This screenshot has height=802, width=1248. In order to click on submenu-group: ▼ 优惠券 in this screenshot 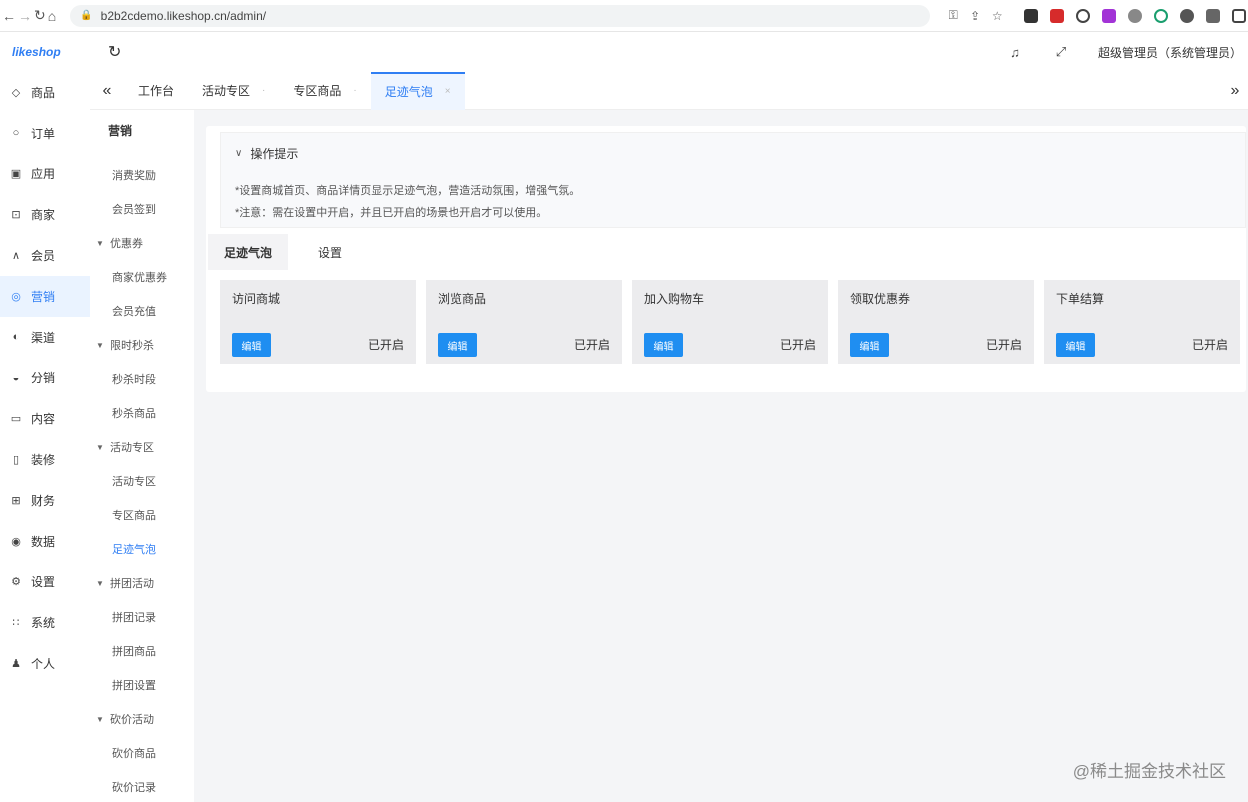, I will do `click(142, 243)`.